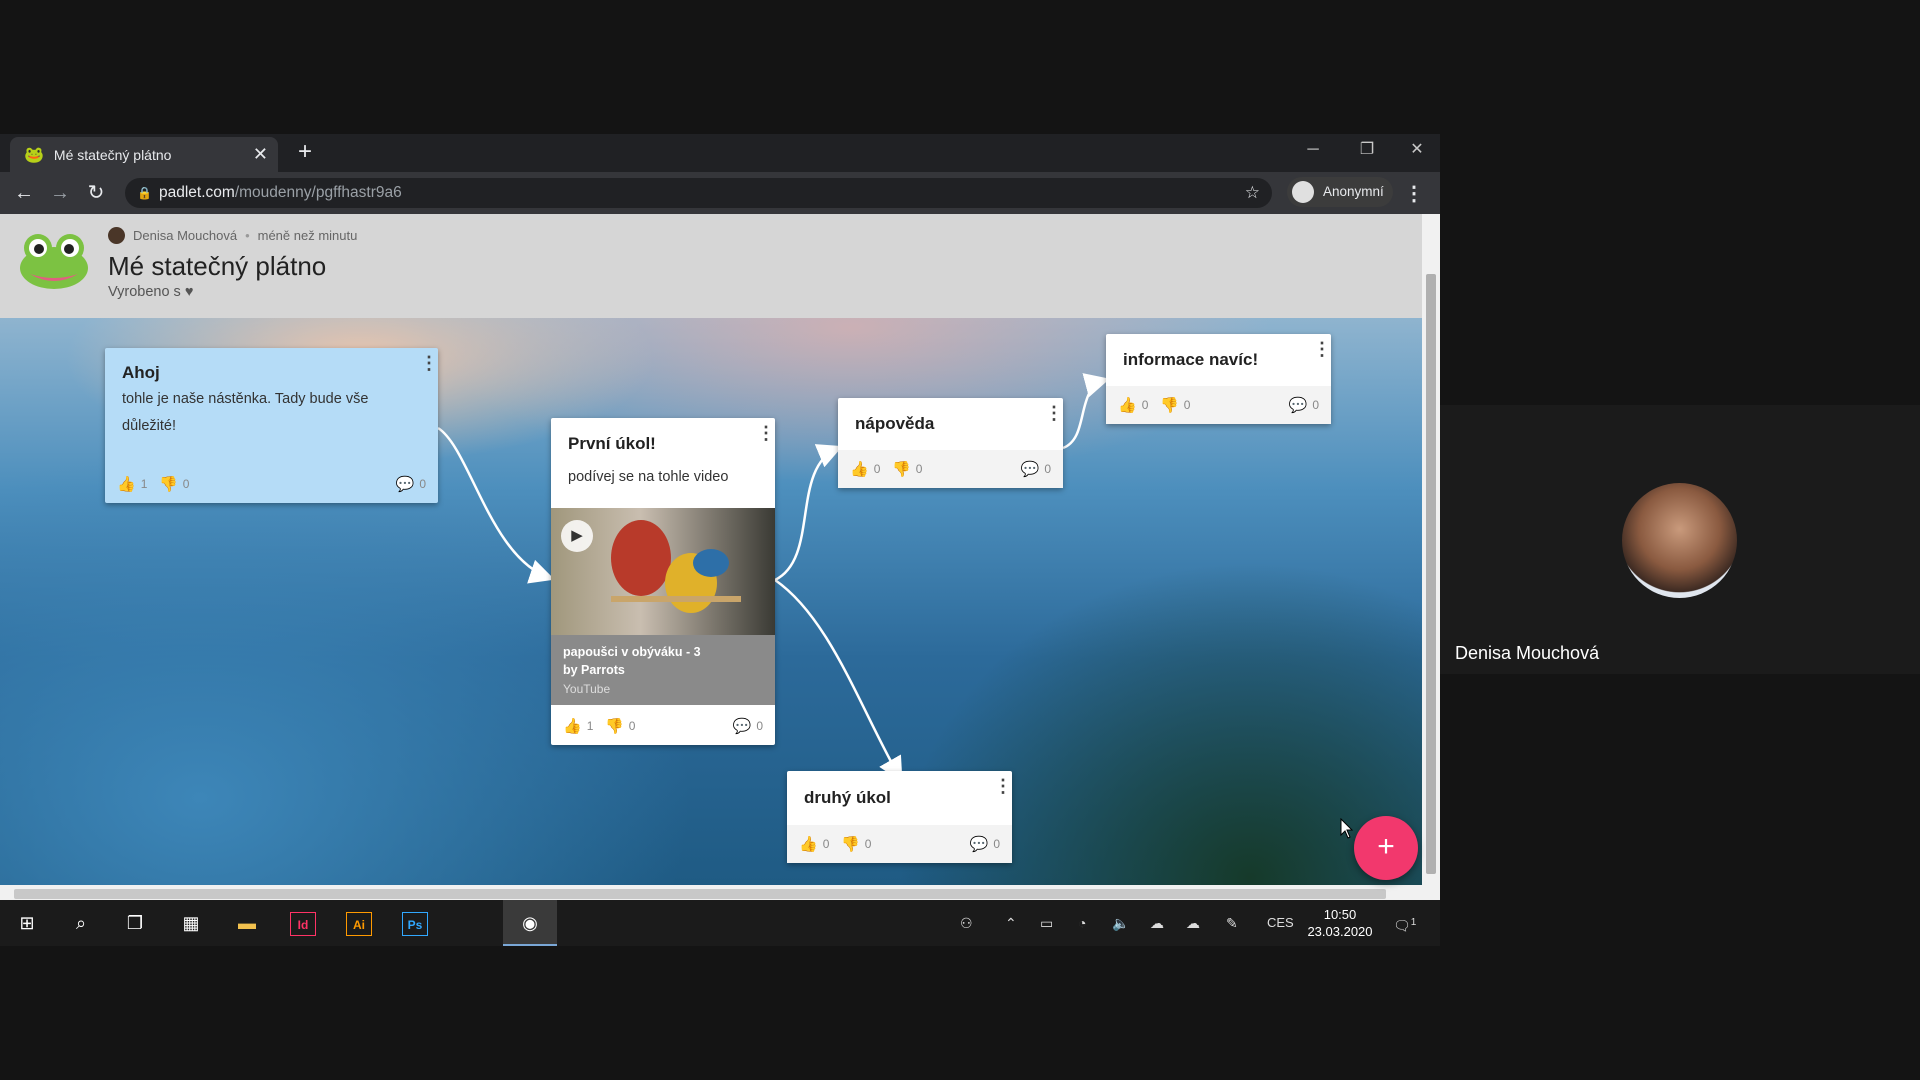 The height and width of the screenshot is (1080, 1920). What do you see at coordinates (1414, 193) in the screenshot?
I see `browser-menu-icon: ⋮` at bounding box center [1414, 193].